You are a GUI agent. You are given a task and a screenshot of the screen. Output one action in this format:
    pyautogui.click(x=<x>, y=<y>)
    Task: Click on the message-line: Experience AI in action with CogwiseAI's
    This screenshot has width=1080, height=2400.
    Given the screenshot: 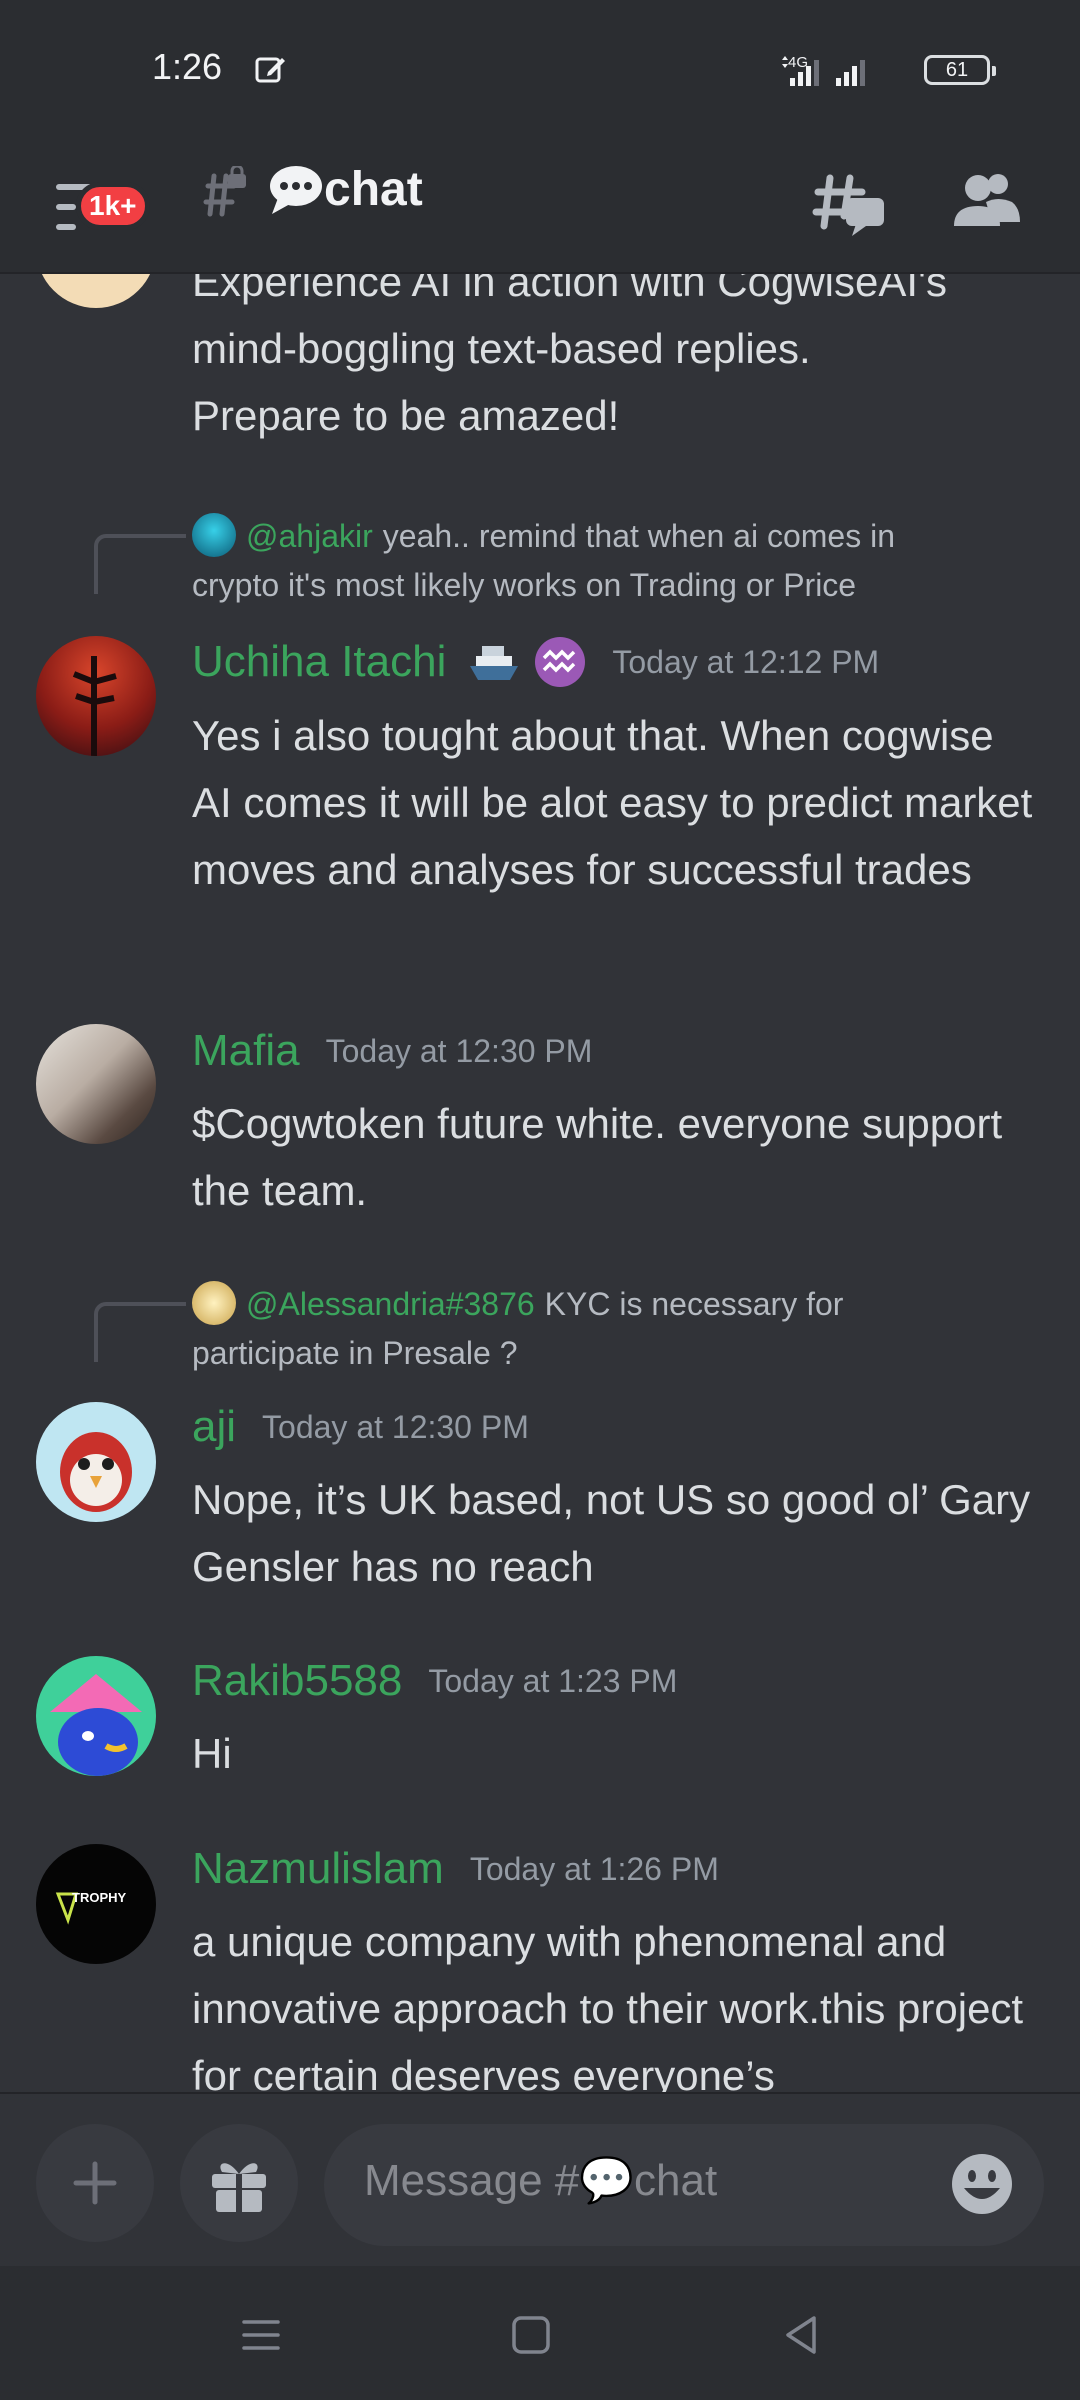 What is the action you would take?
    pyautogui.click(x=570, y=289)
    